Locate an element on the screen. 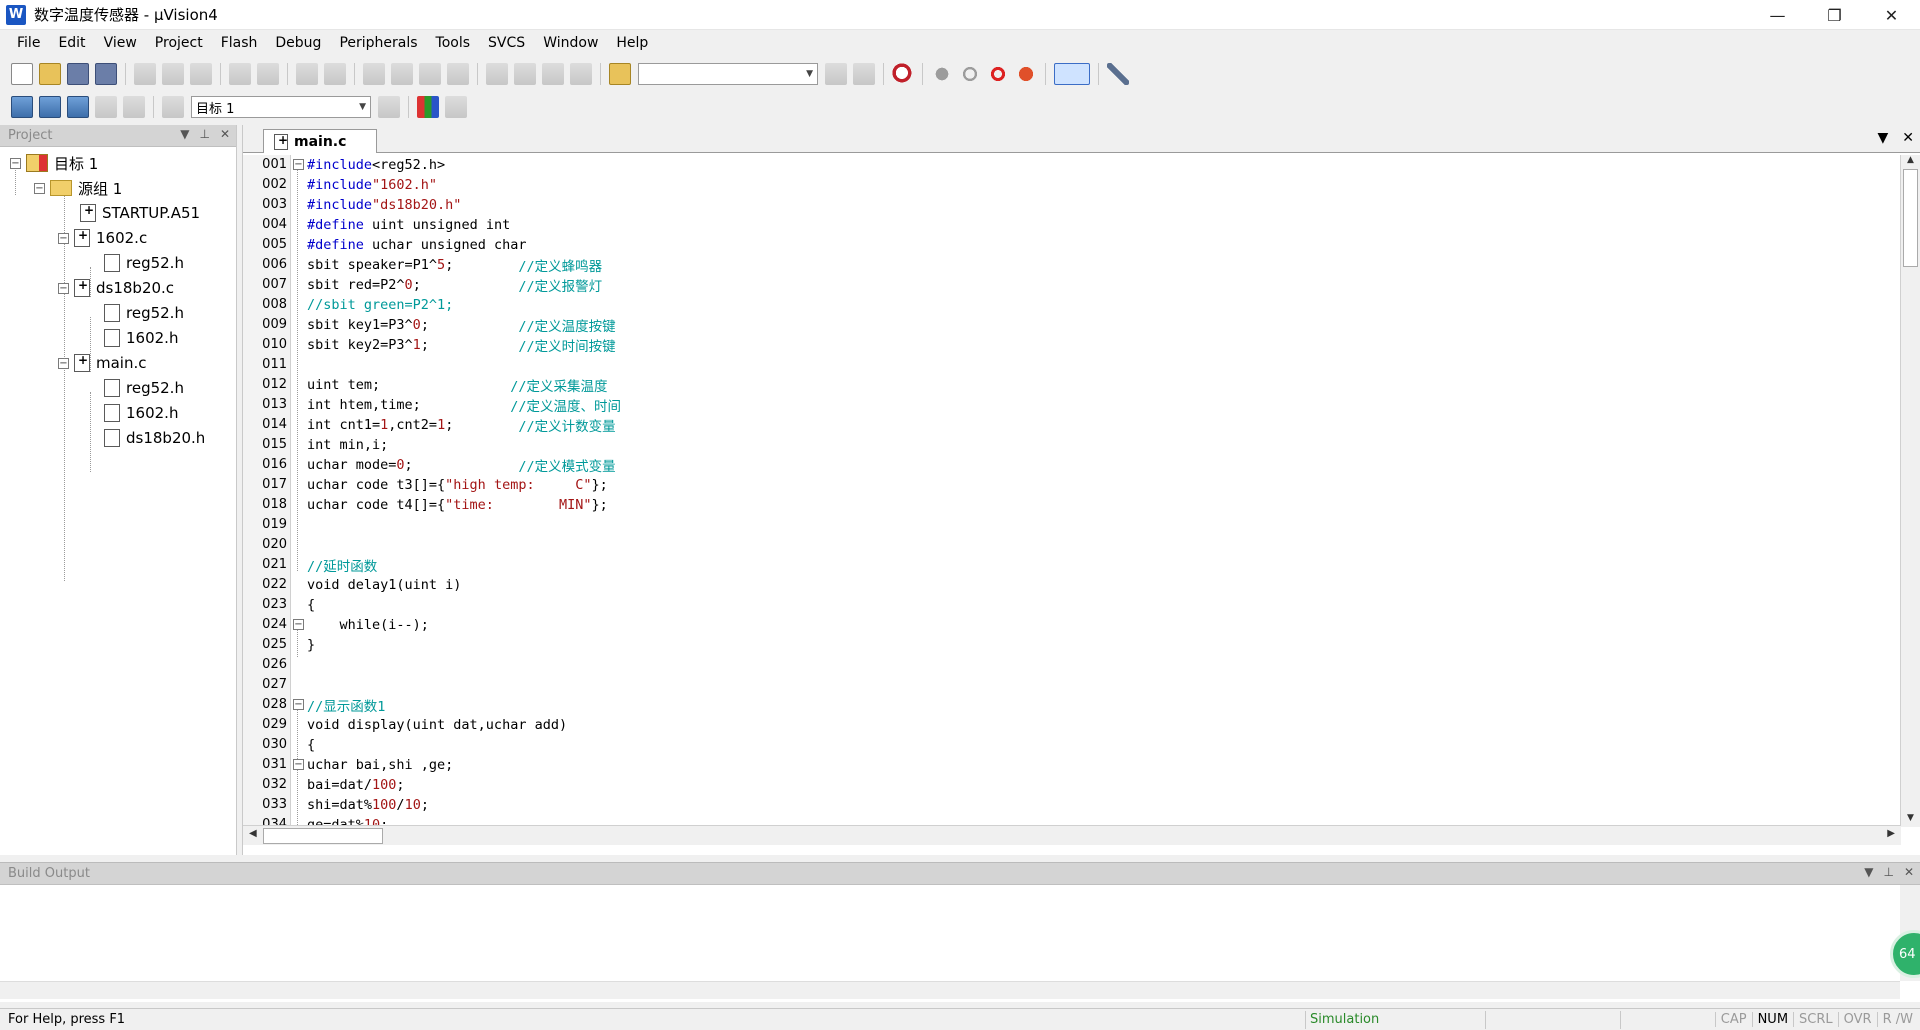 The width and height of the screenshot is (1920, 1030). code-line: int htem,time; //定义温度、时间 is located at coordinates (464, 405).